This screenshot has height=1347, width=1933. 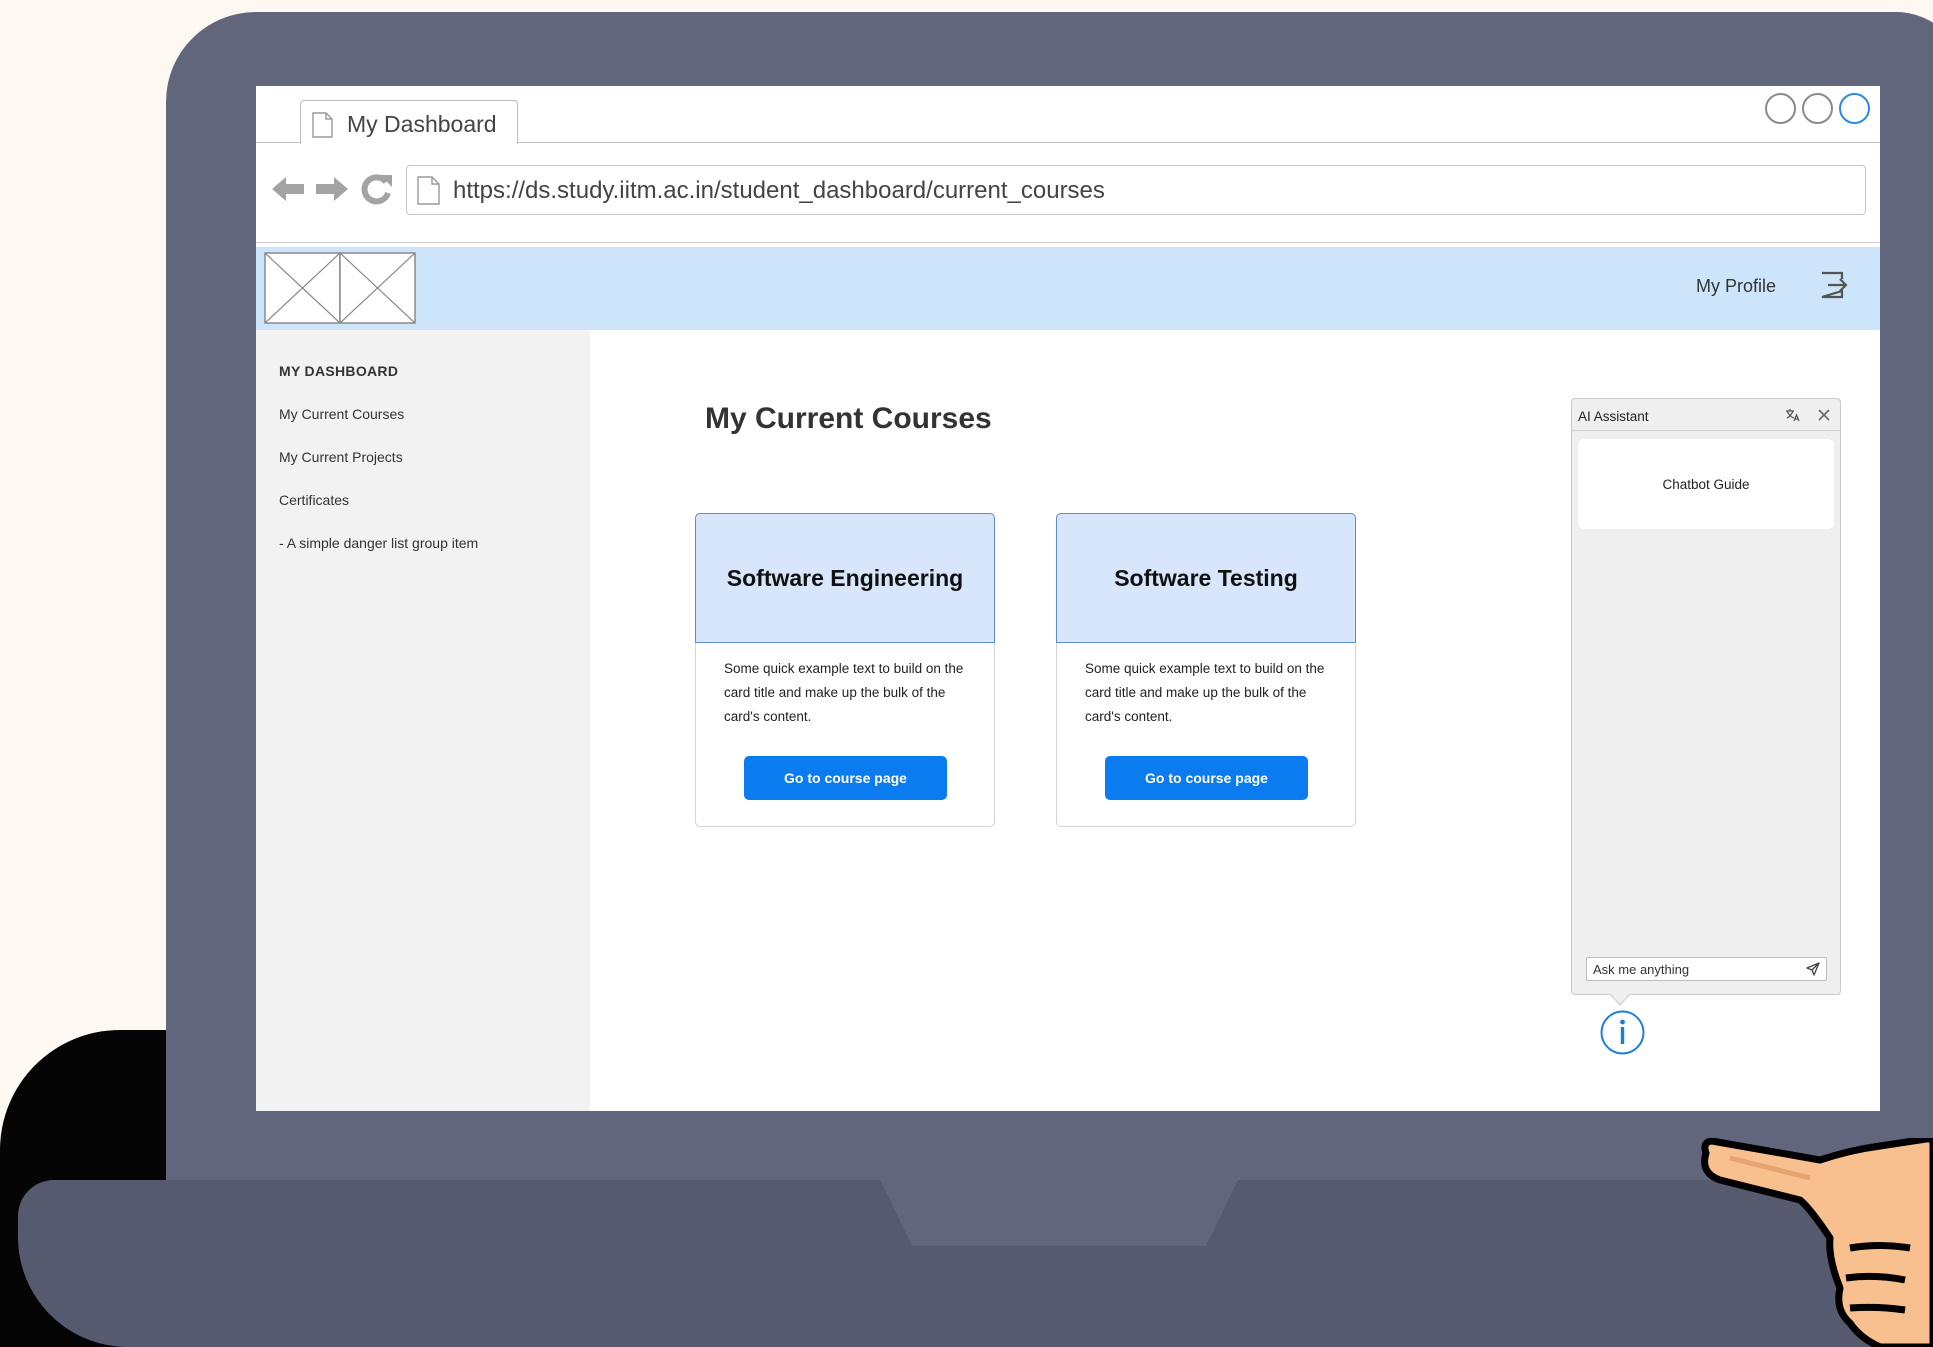 I want to click on card-title: Software Engineering, so click(x=845, y=577).